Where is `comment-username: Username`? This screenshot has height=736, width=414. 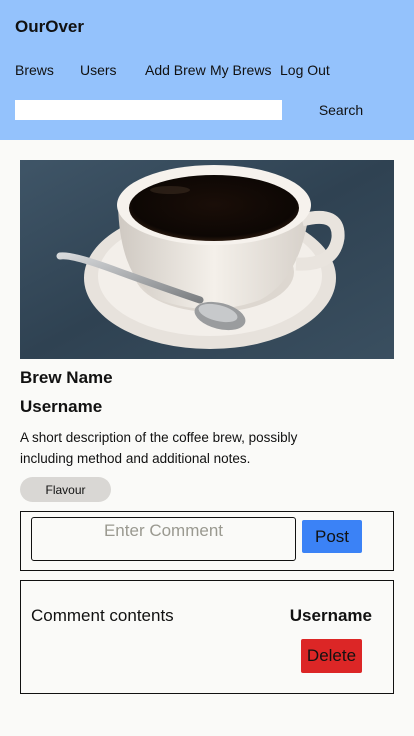
comment-username: Username is located at coordinates (331, 616).